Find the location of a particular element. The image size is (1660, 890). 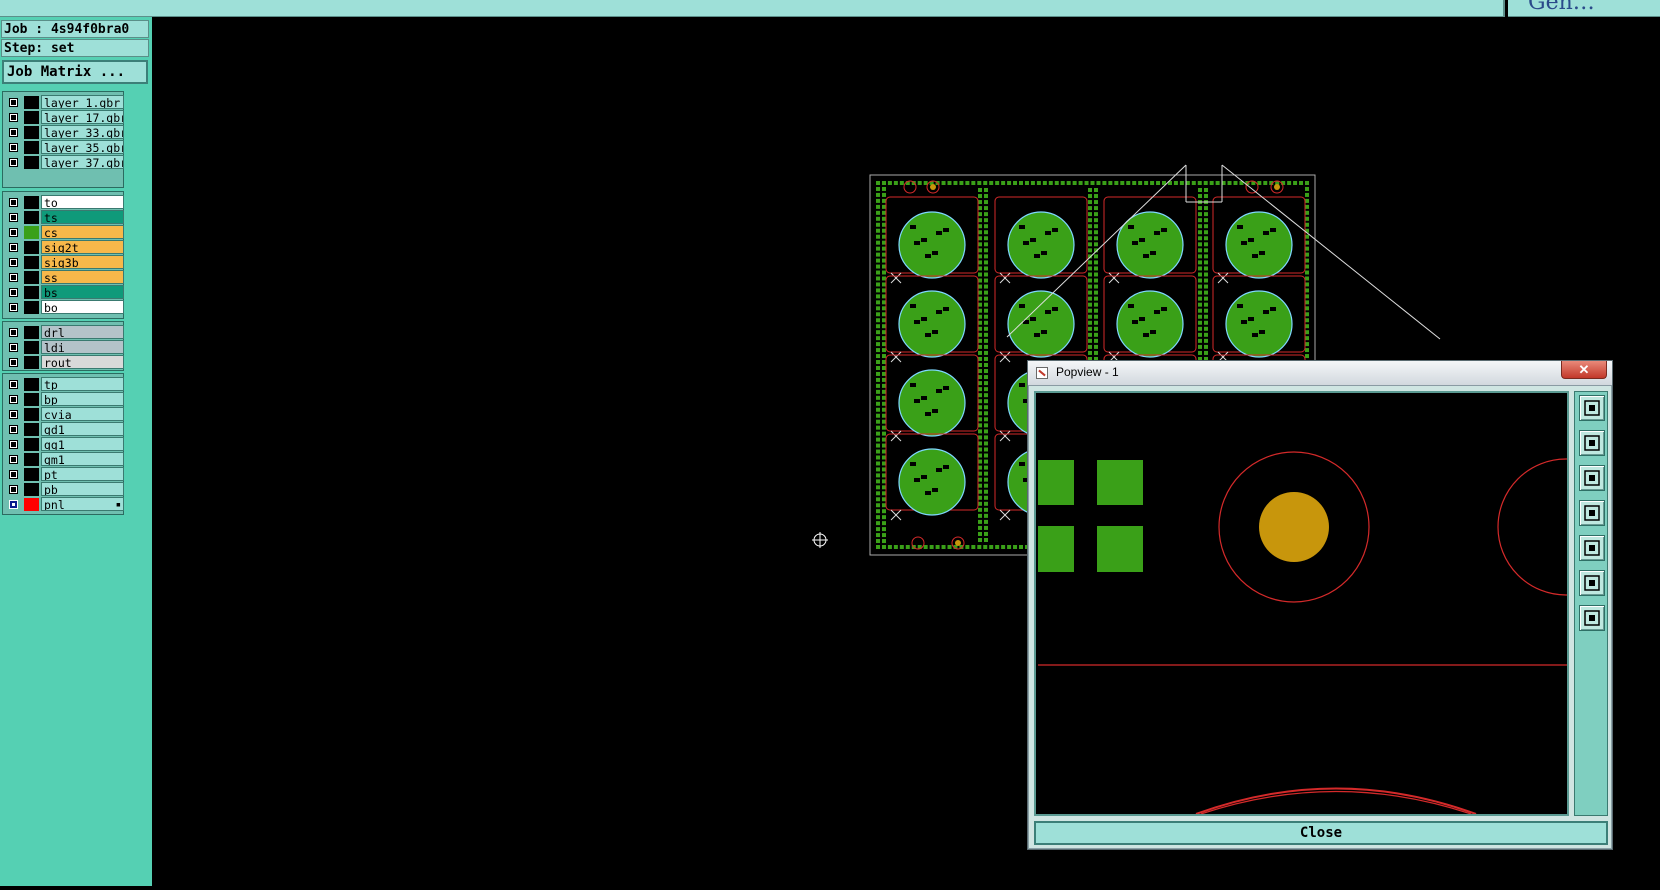

layer-row-gm1: gm1 is located at coordinates (65, 459).